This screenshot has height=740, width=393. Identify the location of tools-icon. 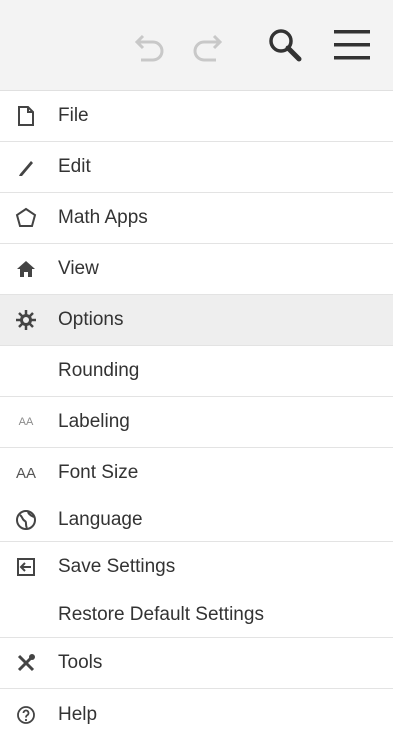
(26, 663).